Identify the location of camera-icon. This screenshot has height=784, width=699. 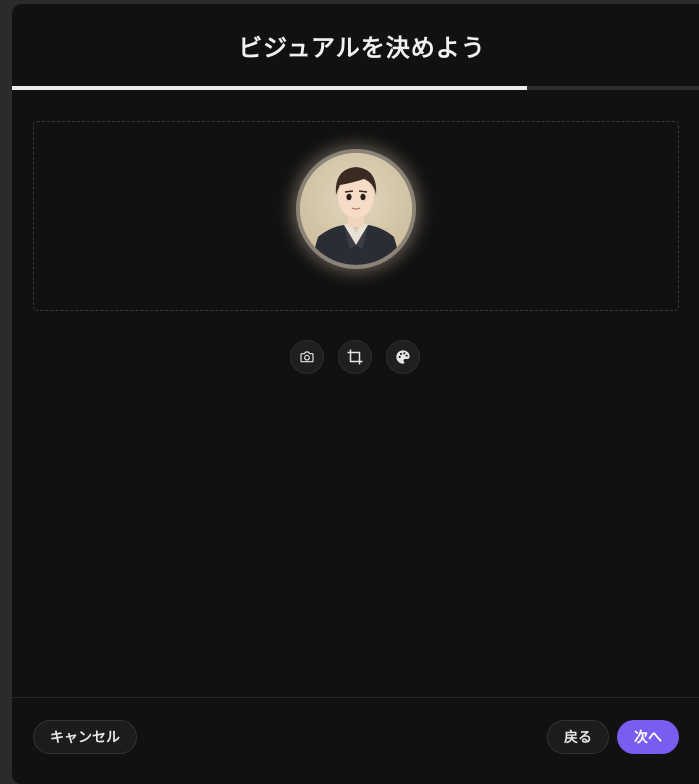
(307, 357).